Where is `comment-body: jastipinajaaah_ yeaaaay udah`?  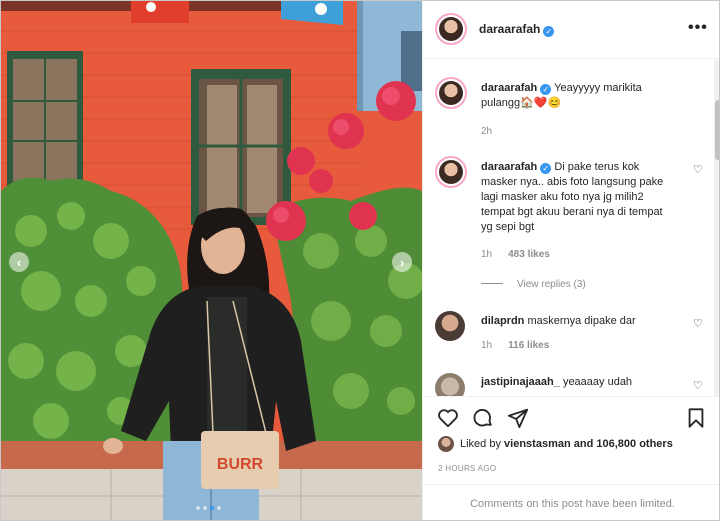
comment-body: jastipinajaaah_ yeaaaay udah is located at coordinates (579, 382).